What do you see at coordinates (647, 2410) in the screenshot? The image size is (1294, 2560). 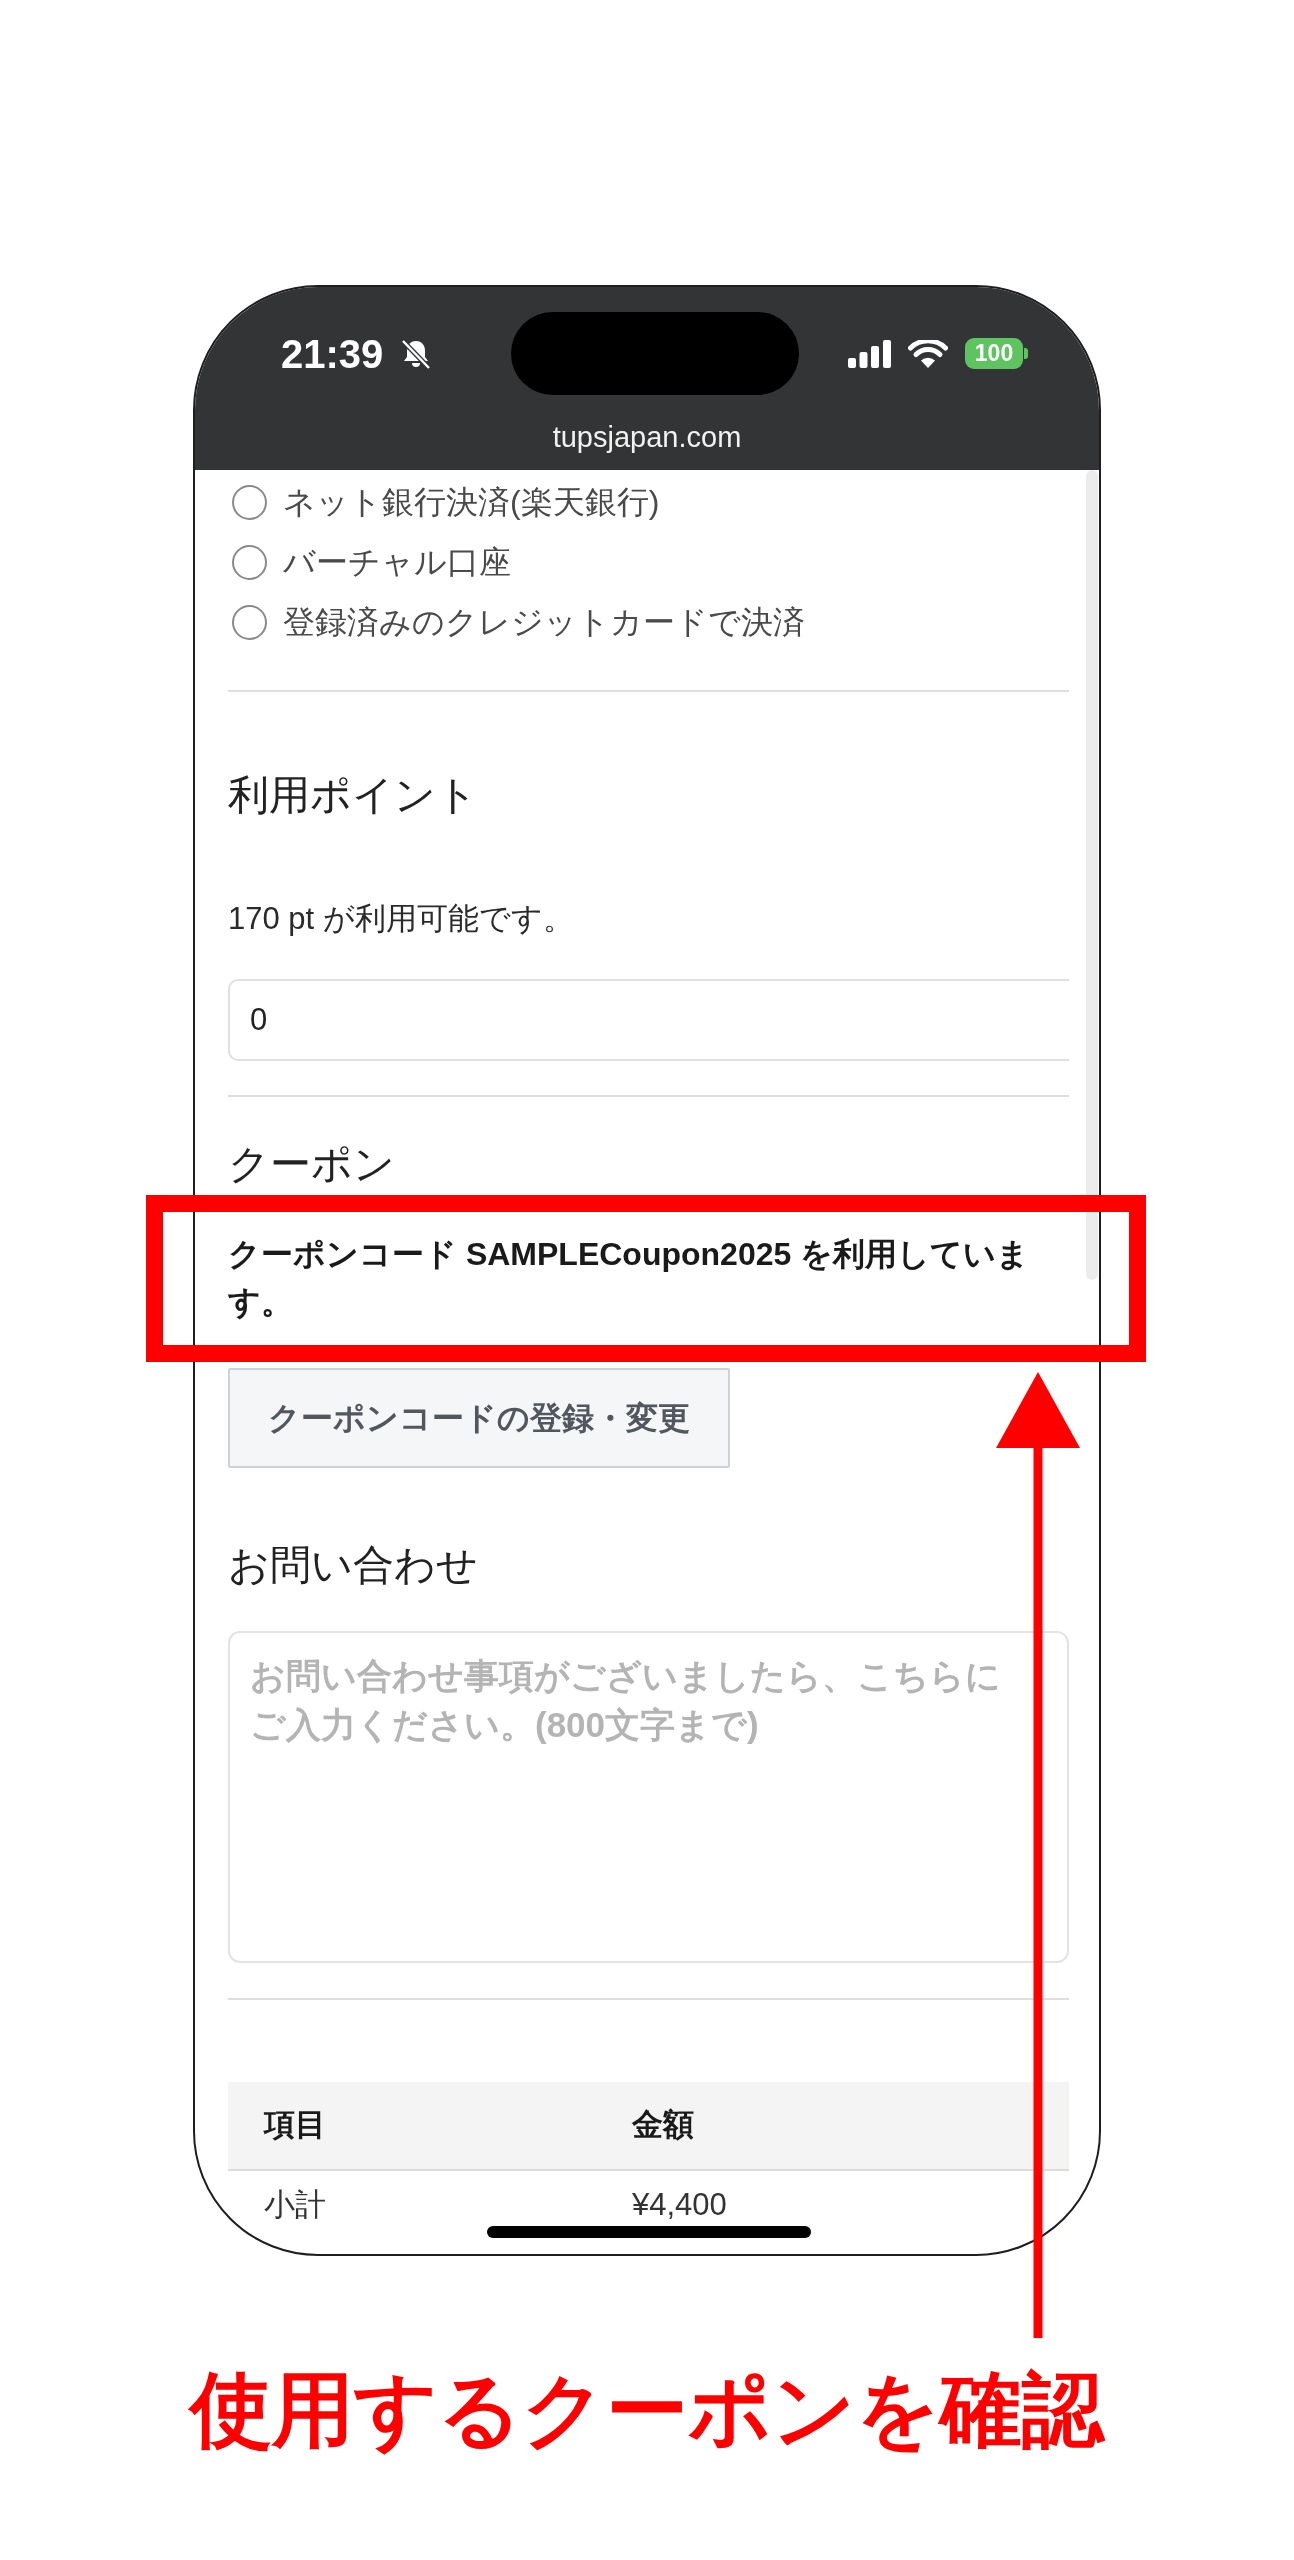 I see `annotation-caption: 使用するクーポンを確認` at bounding box center [647, 2410].